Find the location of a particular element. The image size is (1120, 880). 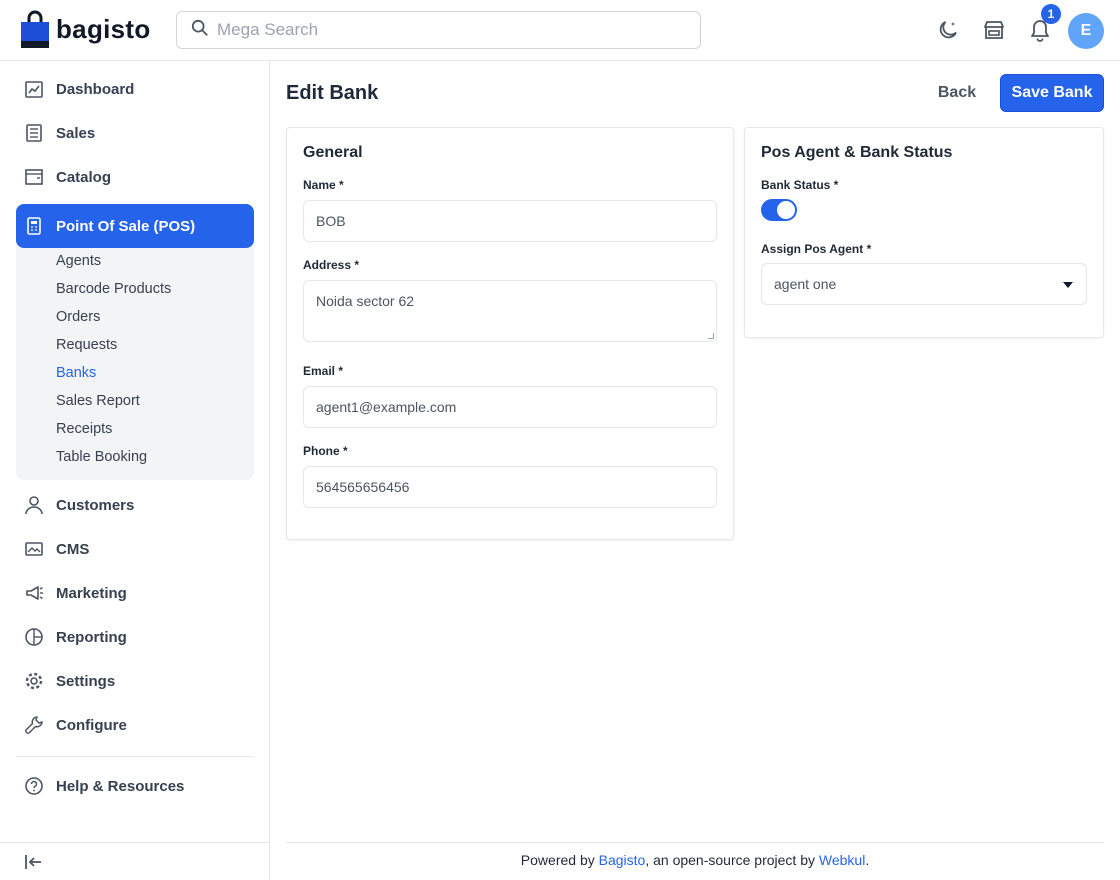

sidebar-bottom-divider is located at coordinates (135, 842).